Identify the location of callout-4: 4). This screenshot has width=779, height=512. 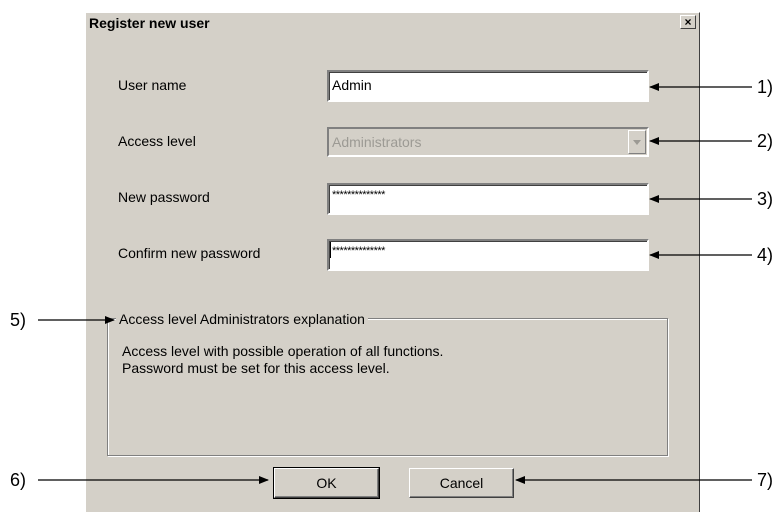
(765, 255).